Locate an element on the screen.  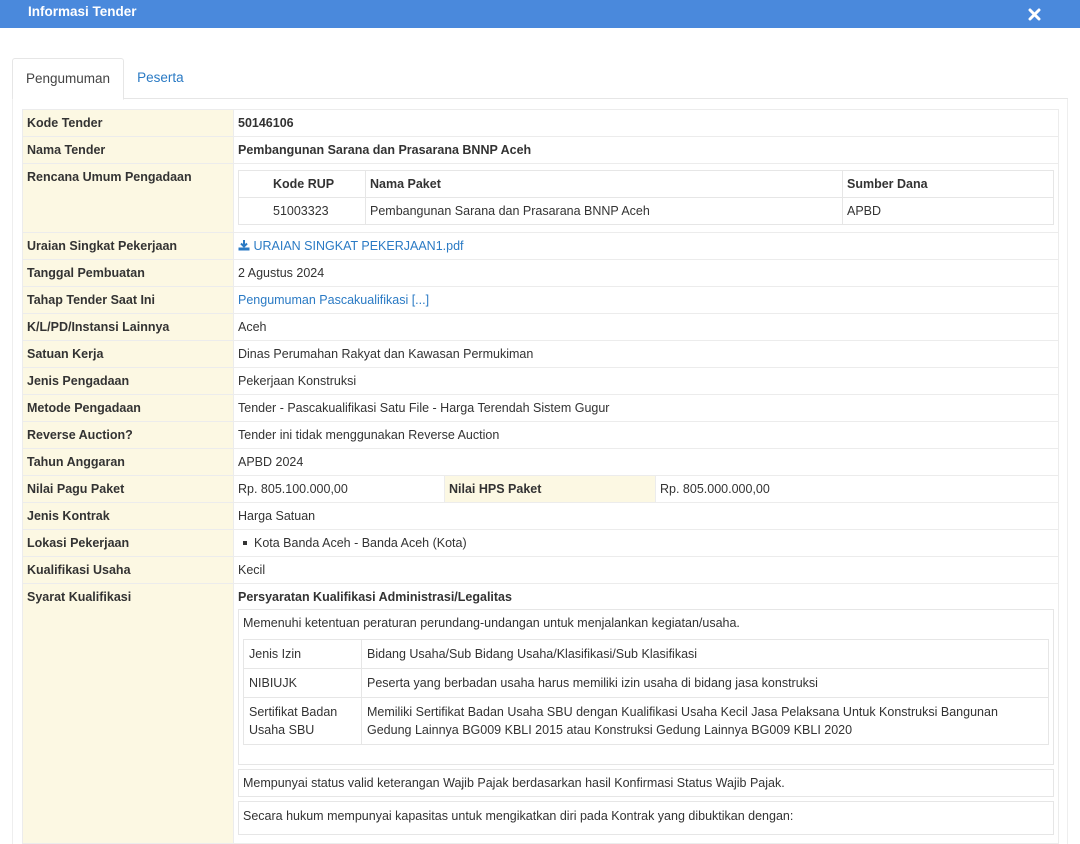
row-tanggal: Tanggal Pembuatan 2 Agustus 2024 is located at coordinates (540, 273).